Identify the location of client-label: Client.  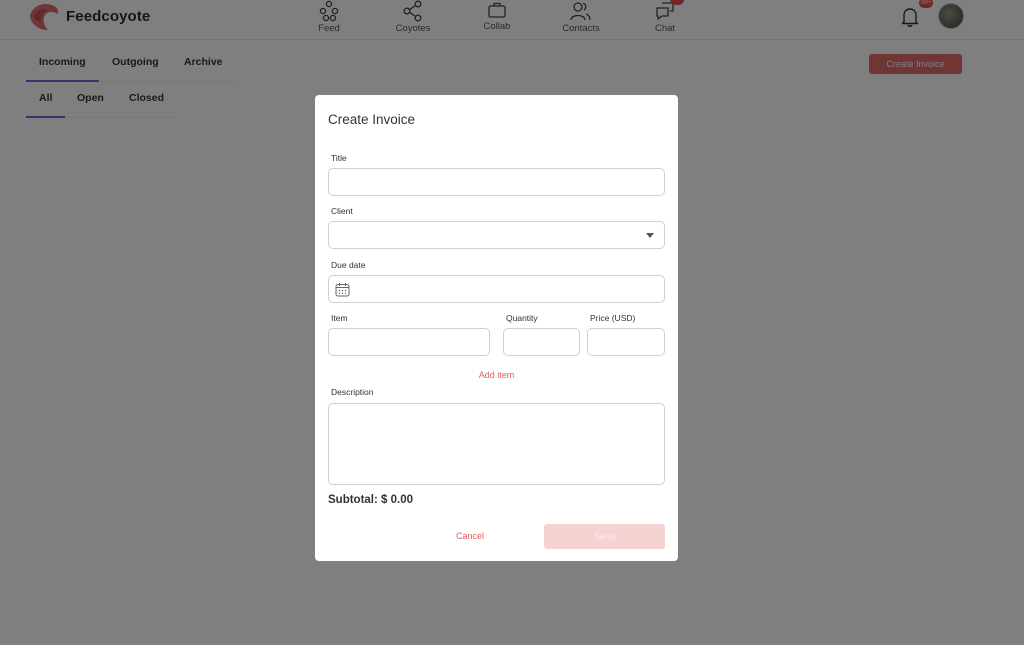
(342, 211).